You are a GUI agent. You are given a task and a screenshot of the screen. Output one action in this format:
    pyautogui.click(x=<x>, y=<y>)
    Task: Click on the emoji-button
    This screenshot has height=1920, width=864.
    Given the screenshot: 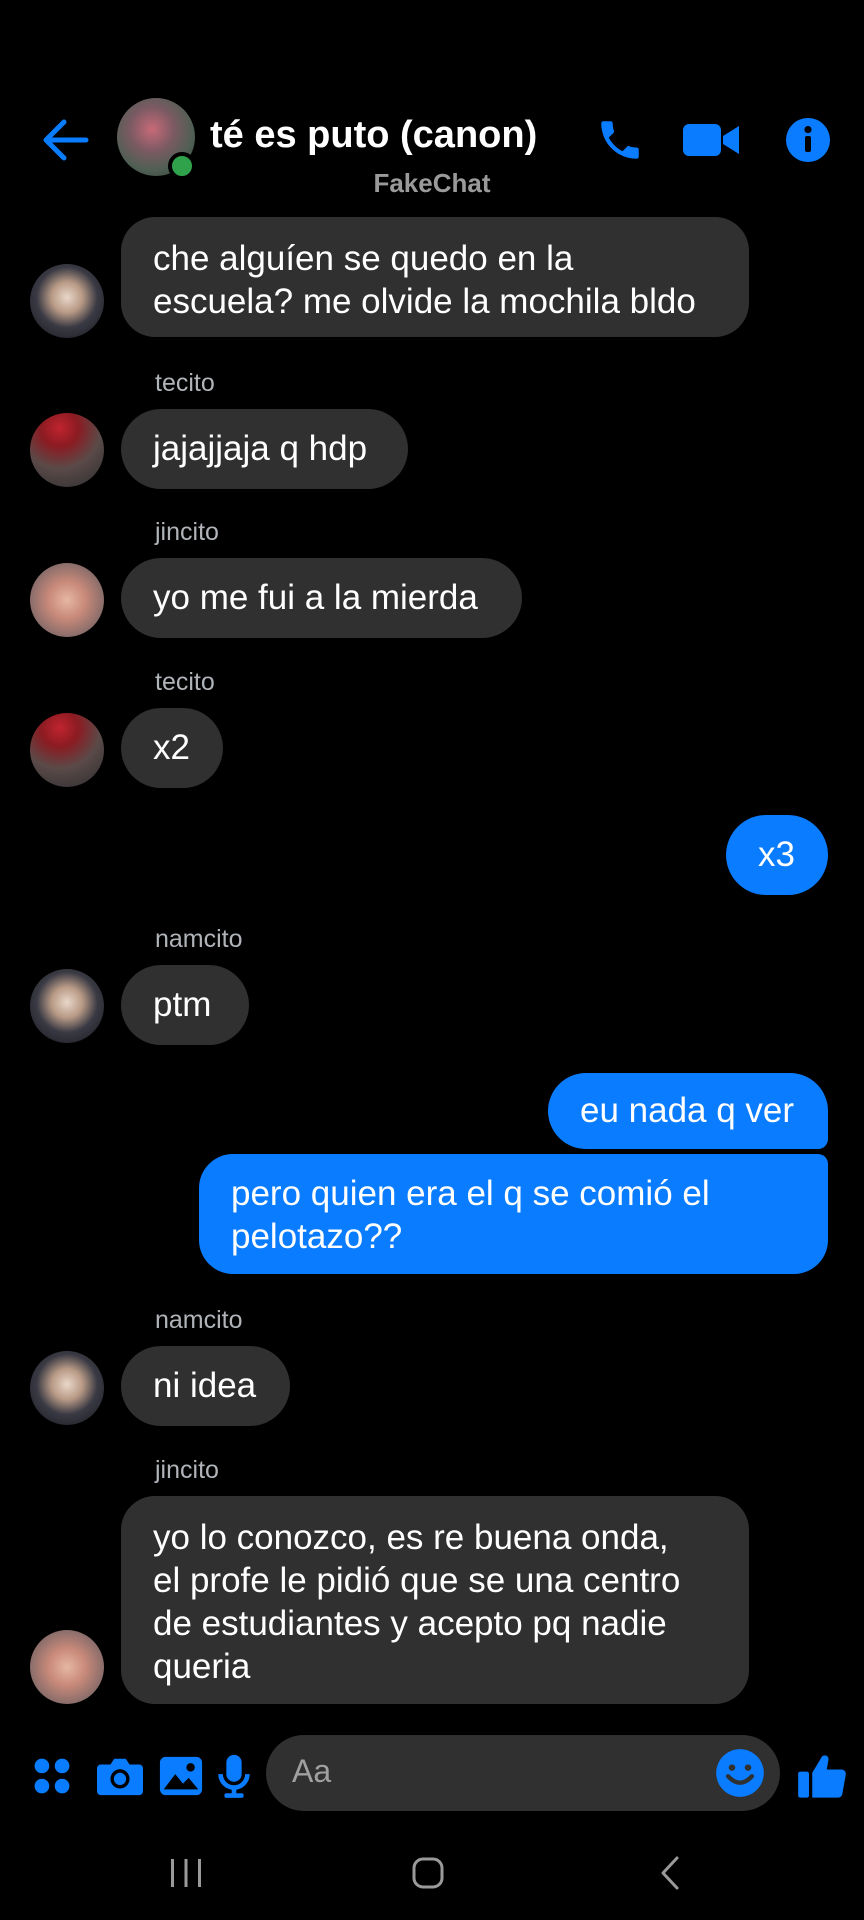 What is the action you would take?
    pyautogui.click(x=740, y=1773)
    